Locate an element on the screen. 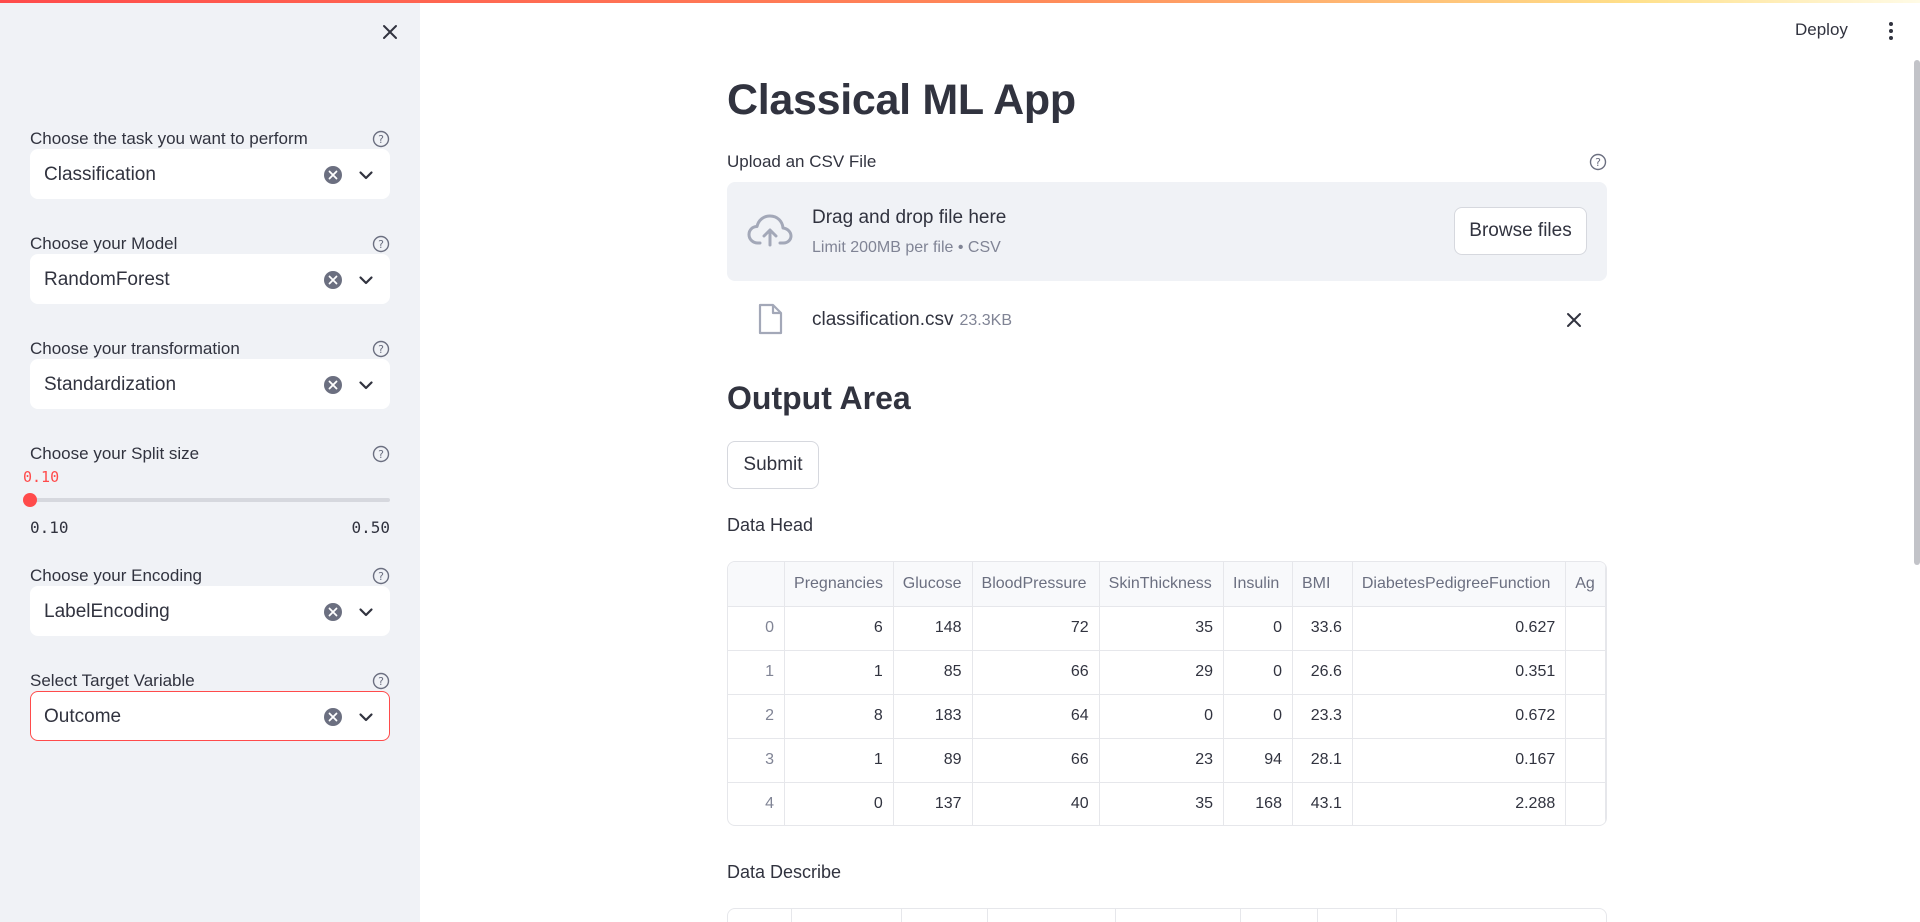 The image size is (1920, 922). column-header: BloodPressure is located at coordinates (1036, 584).